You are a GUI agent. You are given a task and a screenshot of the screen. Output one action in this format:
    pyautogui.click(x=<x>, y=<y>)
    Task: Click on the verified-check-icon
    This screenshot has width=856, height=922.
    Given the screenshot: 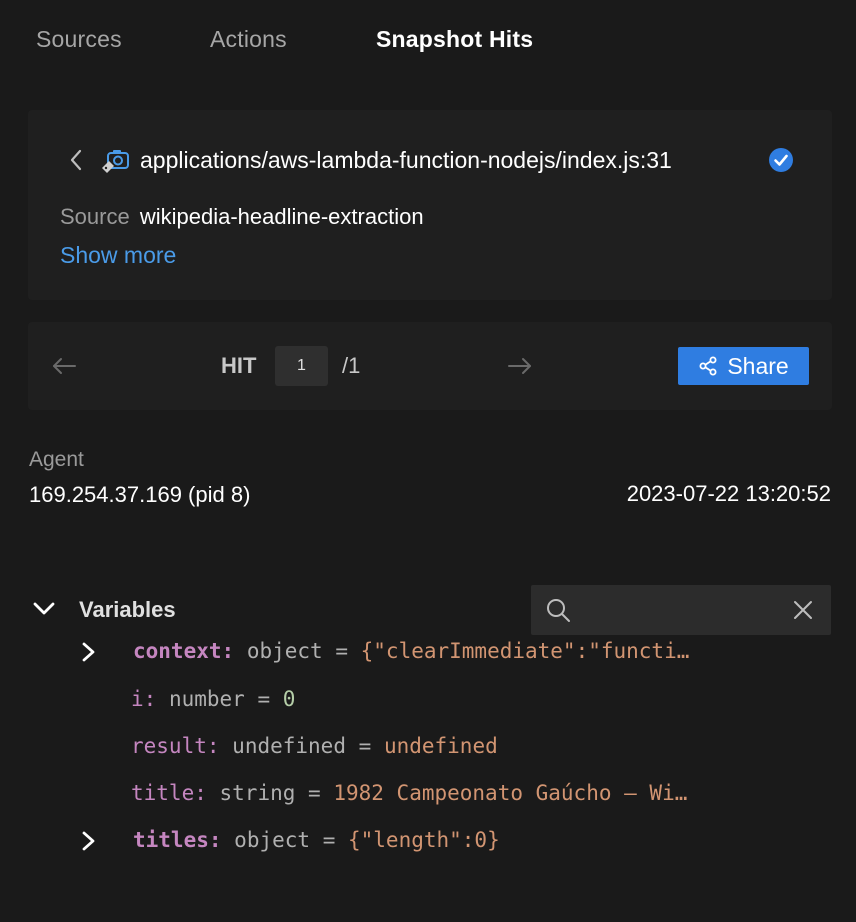 What is the action you would take?
    pyautogui.click(x=781, y=160)
    